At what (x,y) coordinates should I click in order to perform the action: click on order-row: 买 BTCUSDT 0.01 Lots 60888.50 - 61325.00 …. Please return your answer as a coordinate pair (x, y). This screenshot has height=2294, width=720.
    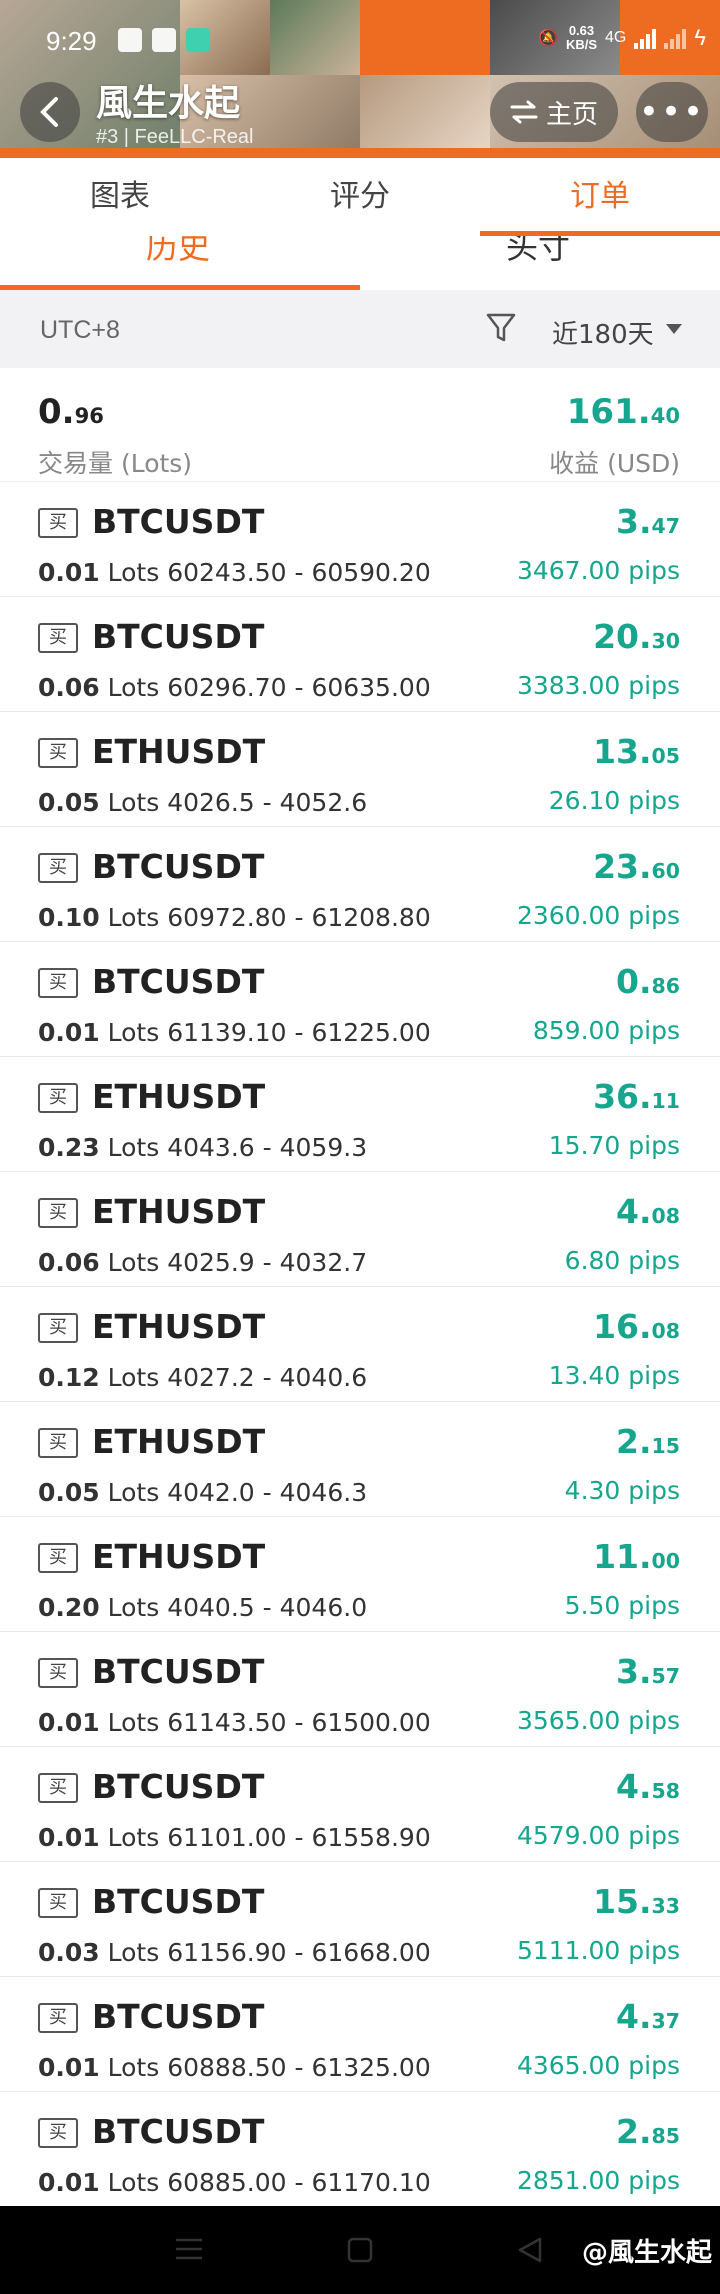
    Looking at the image, I should click on (360, 2034).